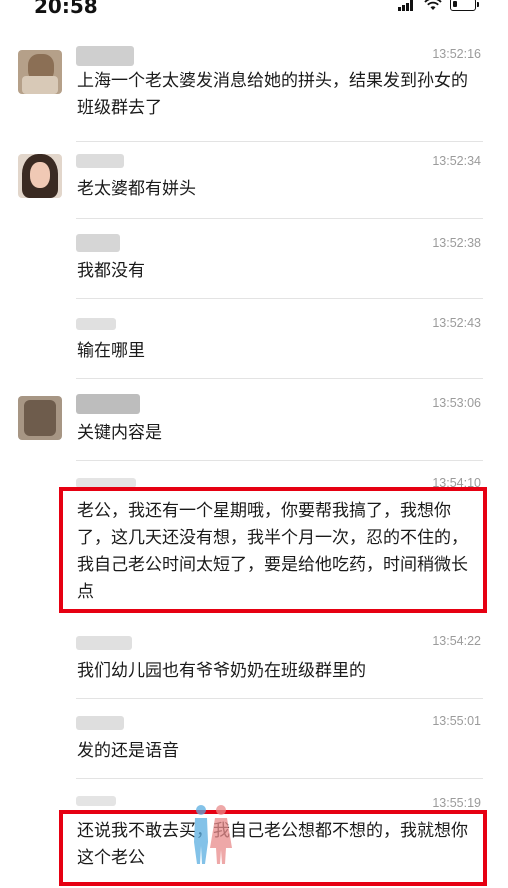  Describe the element at coordinates (254, 9) in the screenshot. I see `status-bar: 20:58` at that location.